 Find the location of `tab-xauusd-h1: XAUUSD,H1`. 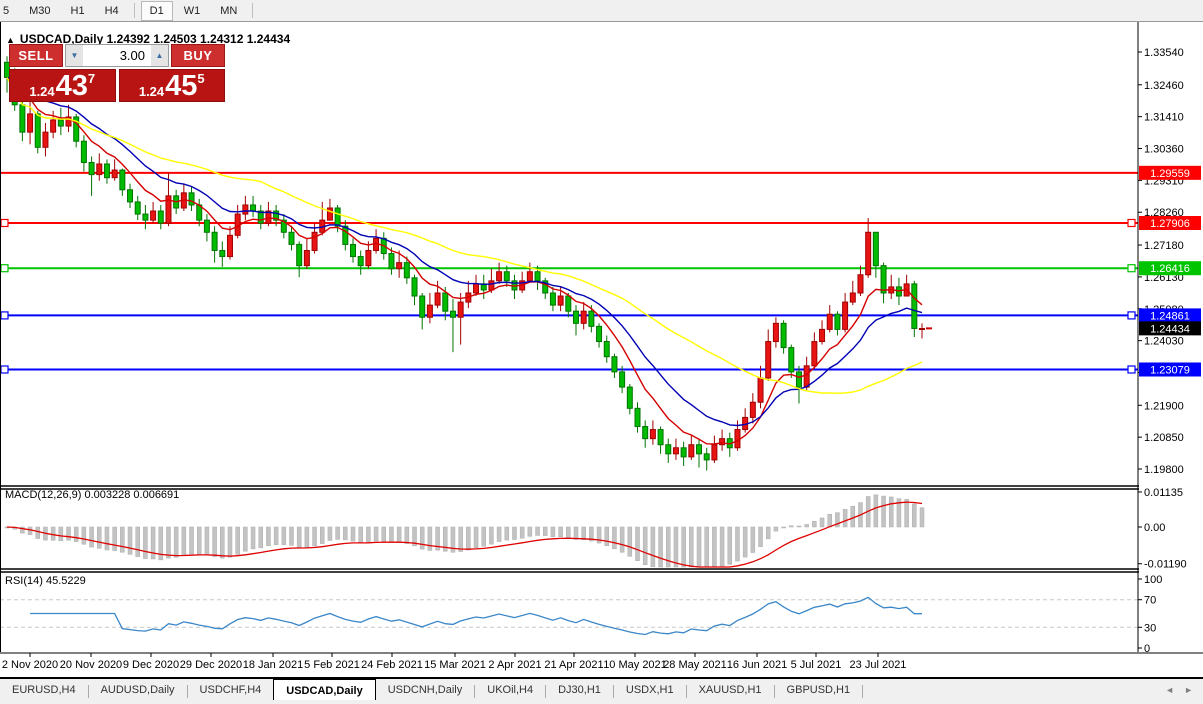

tab-xauusd-h1: XAUUSD,H1 is located at coordinates (730, 689).